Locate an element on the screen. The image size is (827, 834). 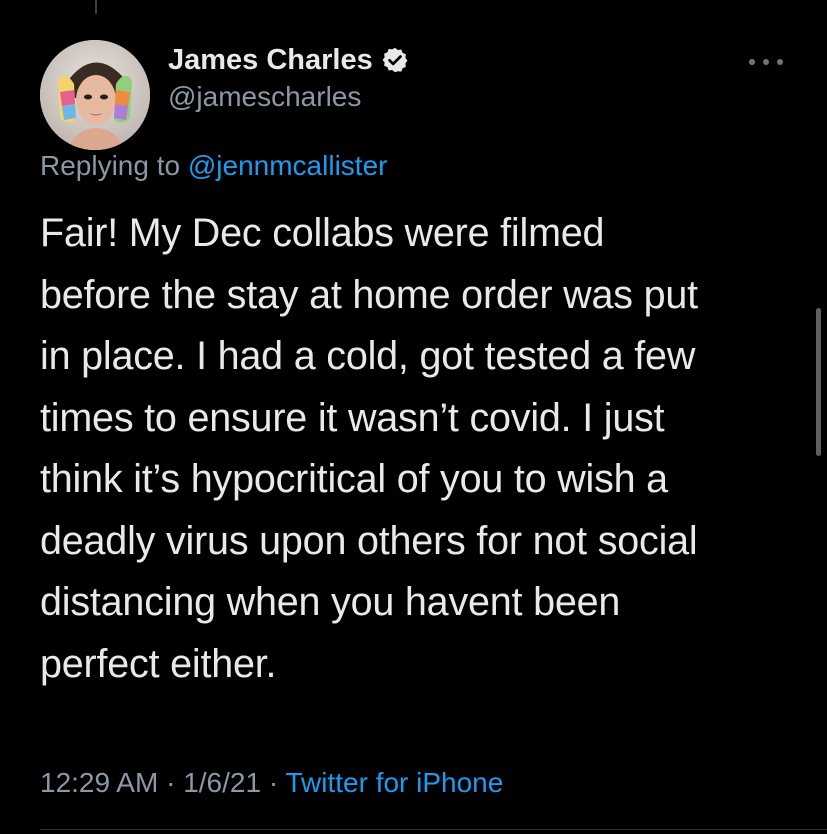
scrollbar is located at coordinates (818, 382).